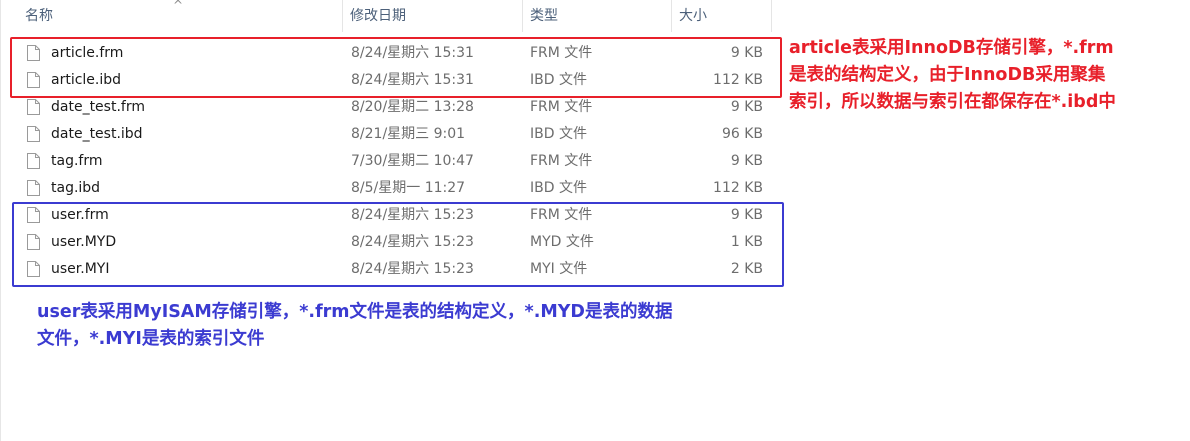 This screenshot has width=1190, height=441. What do you see at coordinates (98, 107) in the screenshot?
I see `file-name: date_test.frm` at bounding box center [98, 107].